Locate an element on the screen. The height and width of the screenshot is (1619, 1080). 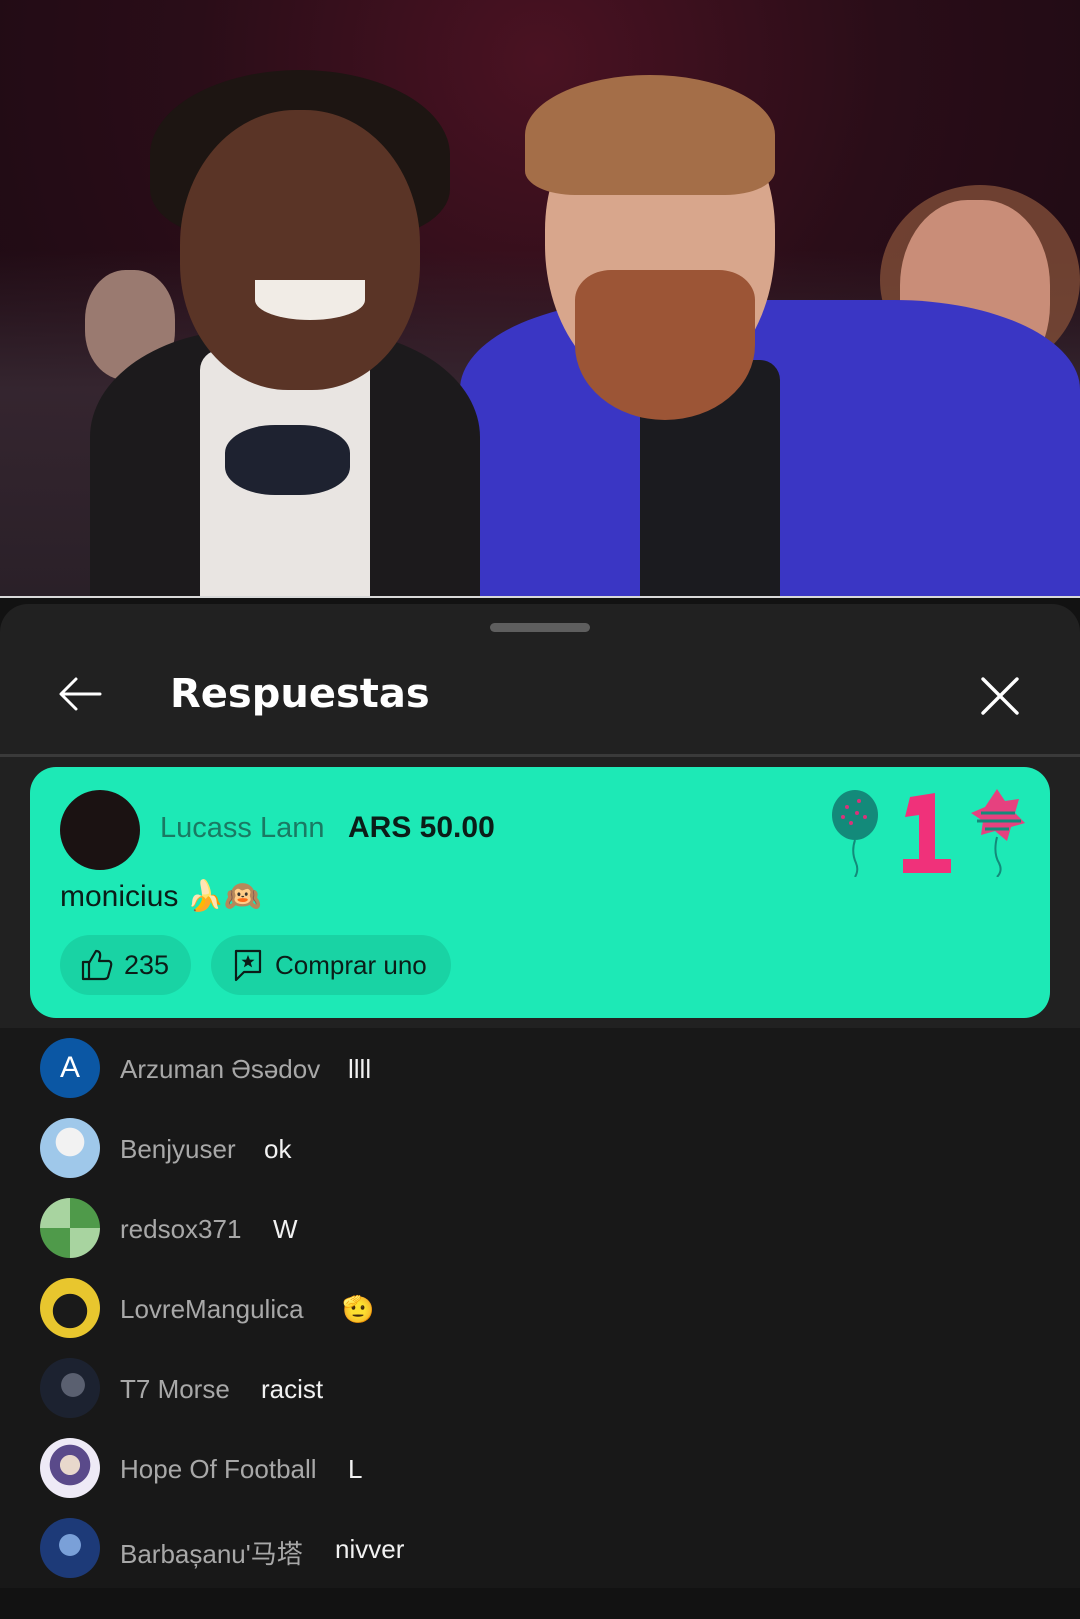
reply-message: W is located at coordinates (285, 1229).